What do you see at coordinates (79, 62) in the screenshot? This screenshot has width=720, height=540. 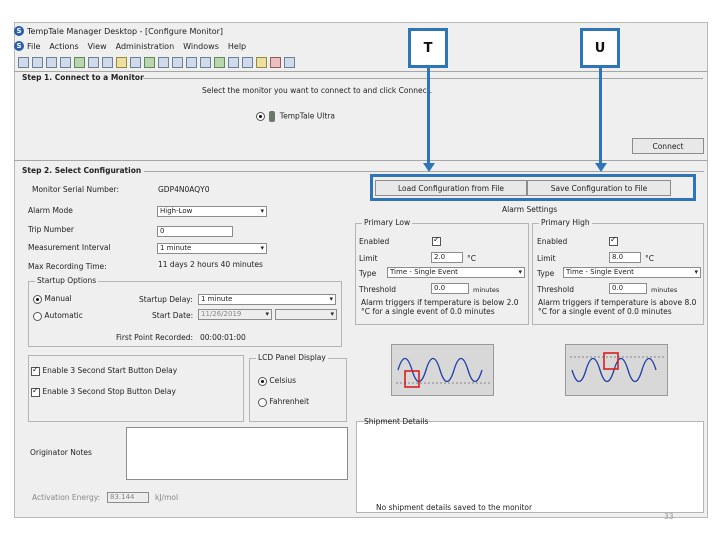 I see `monitor-icon` at bounding box center [79, 62].